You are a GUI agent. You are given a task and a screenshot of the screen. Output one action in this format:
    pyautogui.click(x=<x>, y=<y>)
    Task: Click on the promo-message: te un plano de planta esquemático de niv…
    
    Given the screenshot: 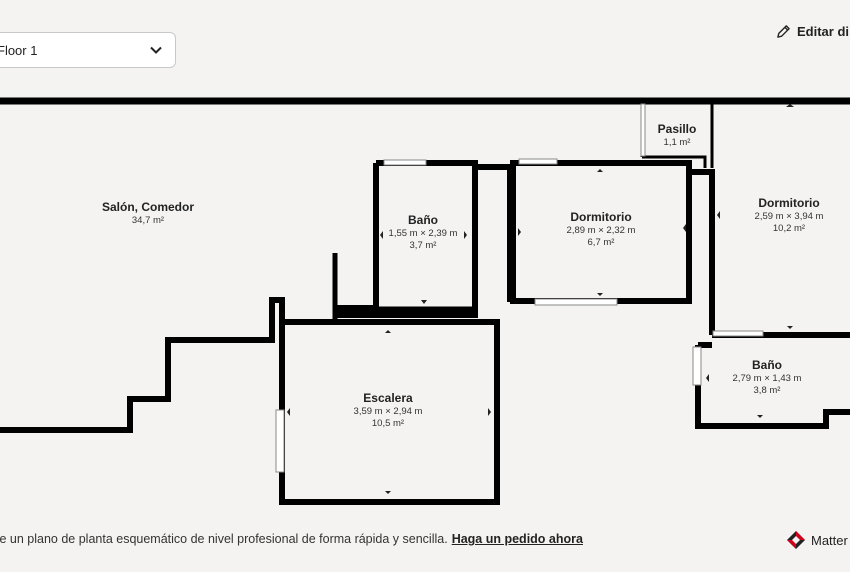 What is the action you would take?
    pyautogui.click(x=224, y=539)
    